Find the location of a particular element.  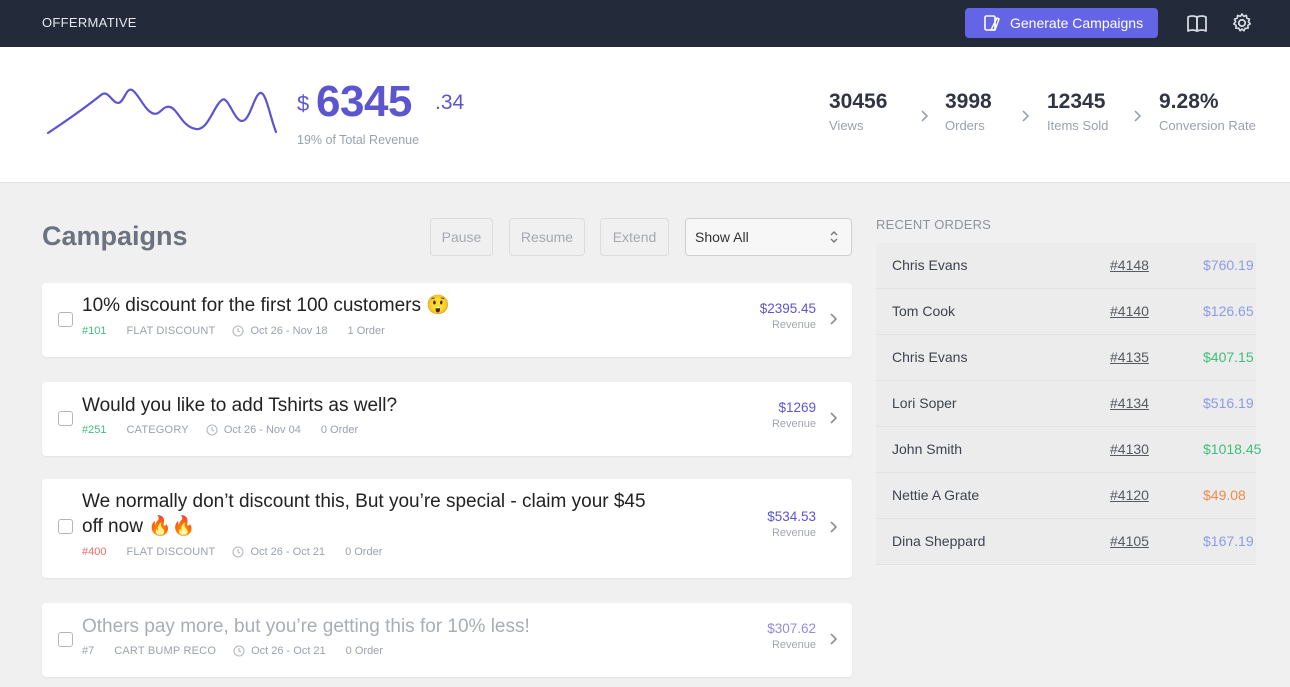

campaign-type: CATEGORY is located at coordinates (157, 430).